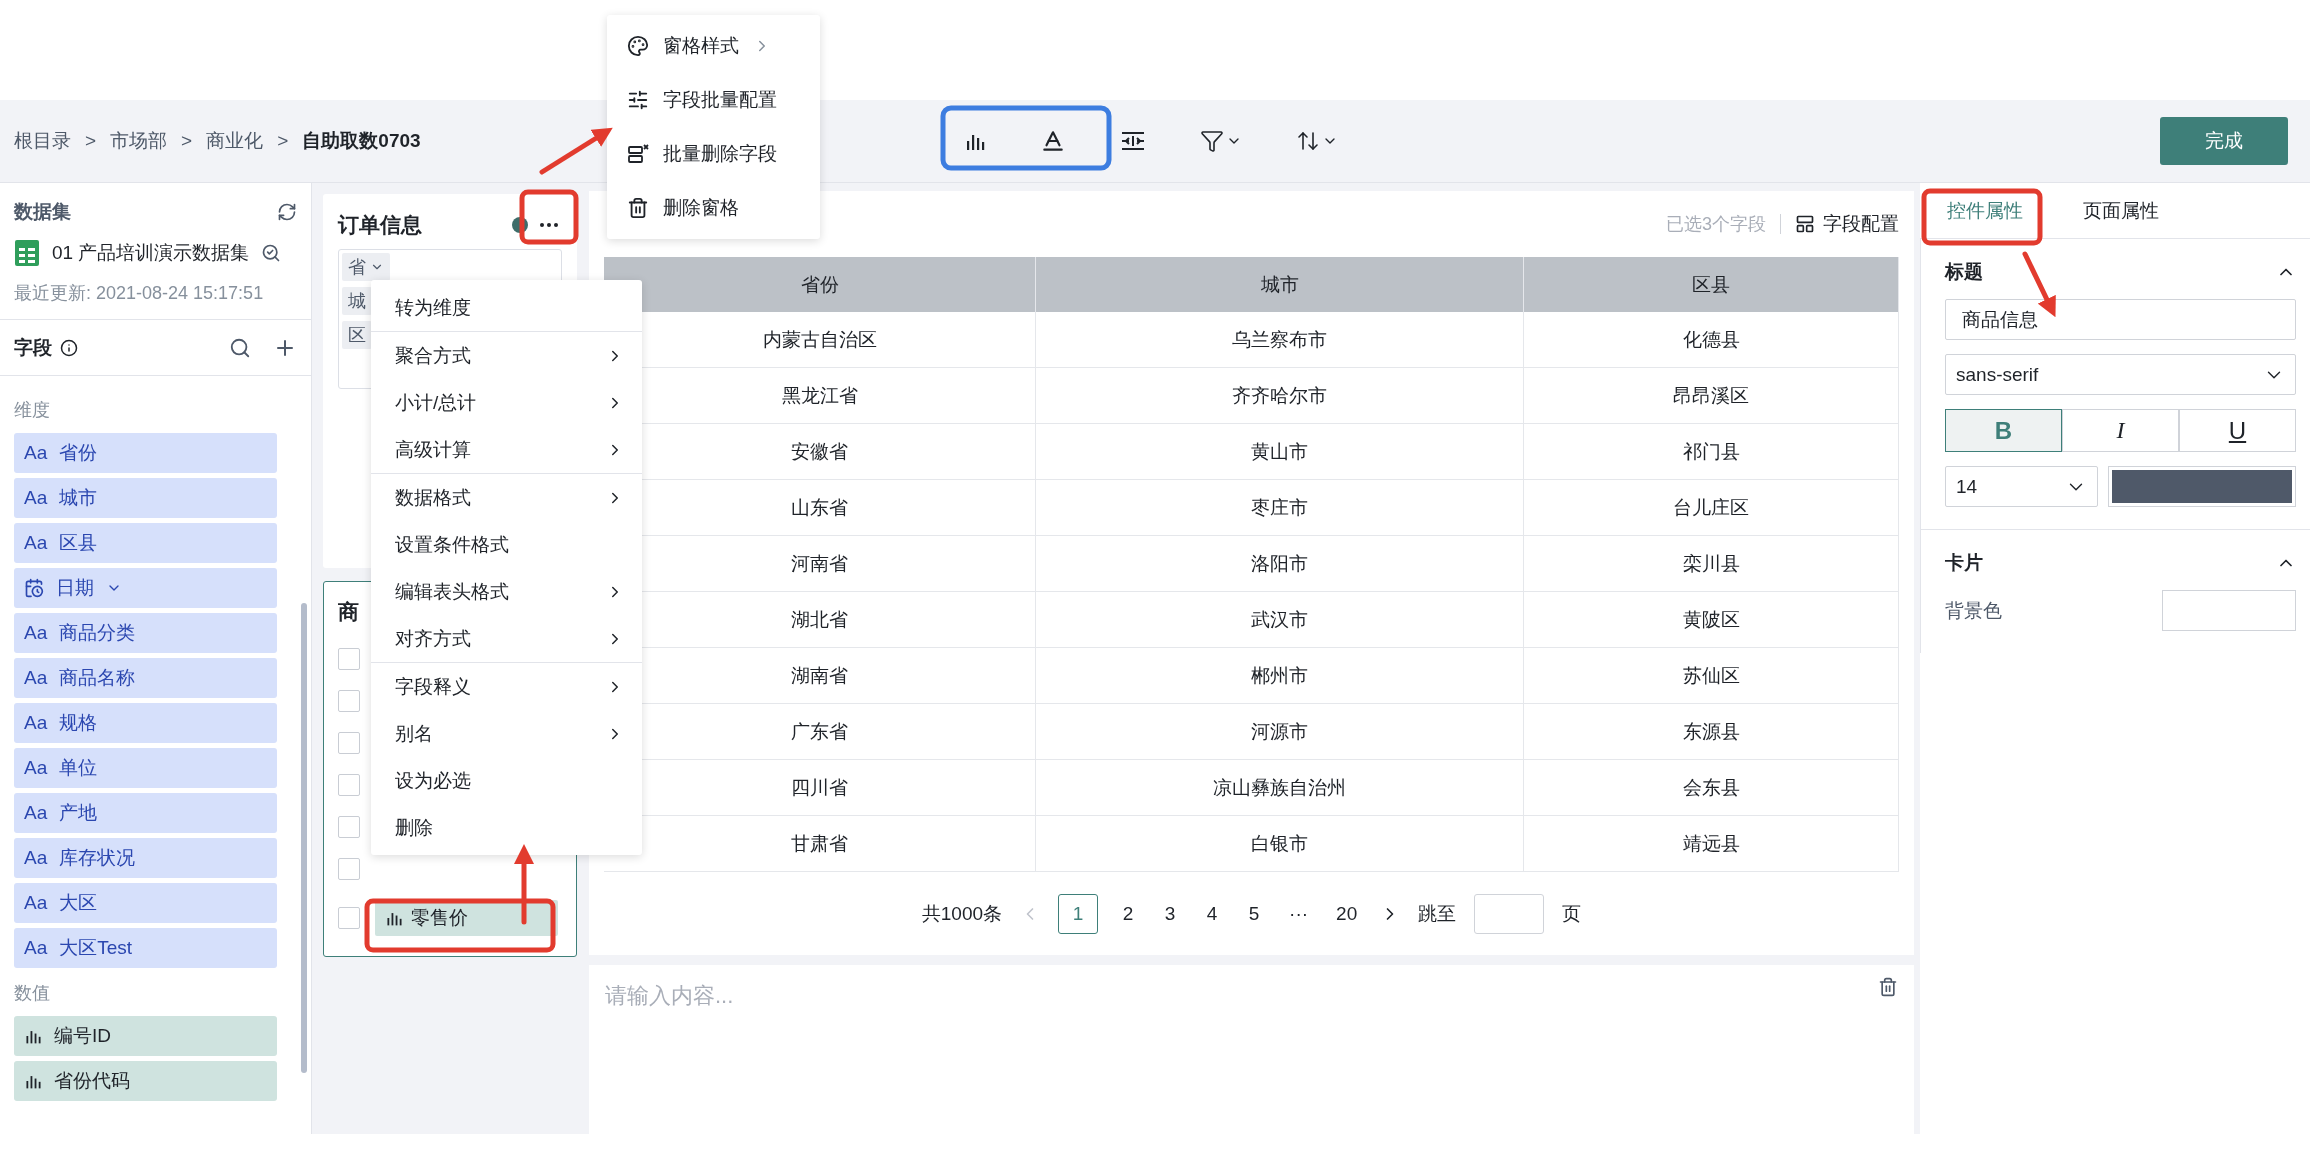 Image resolution: width=2310 pixels, height=1156 pixels. Describe the element at coordinates (1280, 284) in the screenshot. I see `column-header: 城市` at that location.